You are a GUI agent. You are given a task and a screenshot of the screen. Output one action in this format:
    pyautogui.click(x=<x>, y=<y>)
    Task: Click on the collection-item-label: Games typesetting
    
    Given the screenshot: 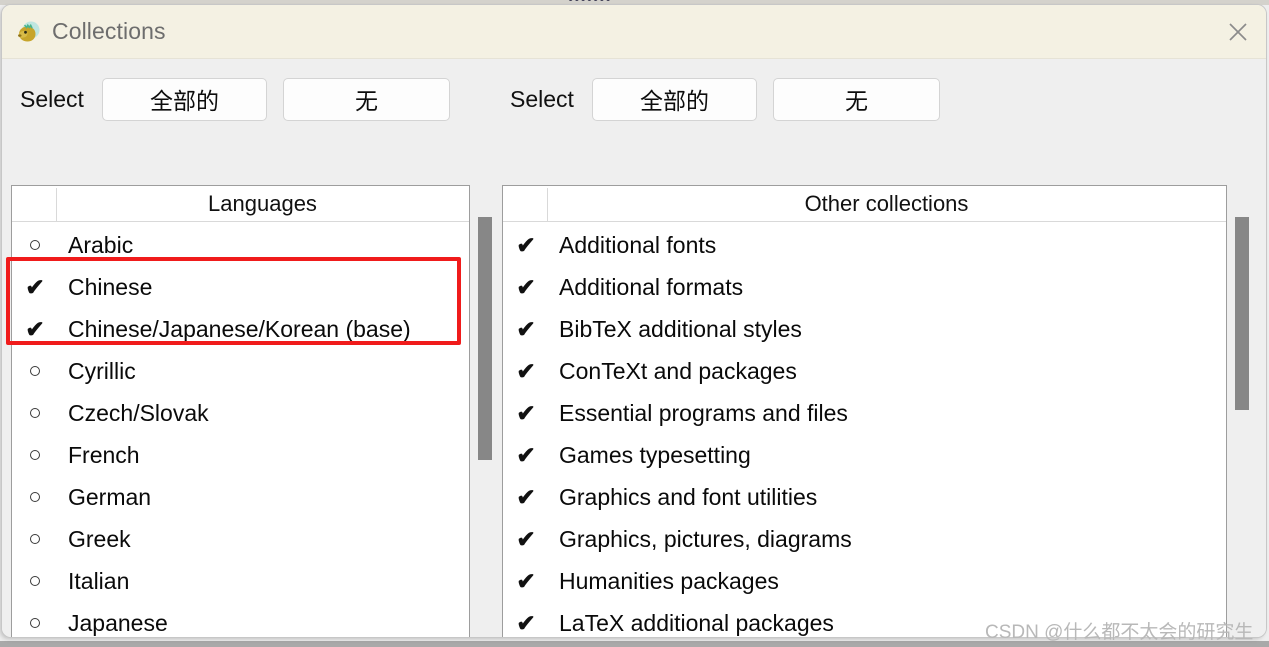 What is the action you would take?
    pyautogui.click(x=655, y=454)
    